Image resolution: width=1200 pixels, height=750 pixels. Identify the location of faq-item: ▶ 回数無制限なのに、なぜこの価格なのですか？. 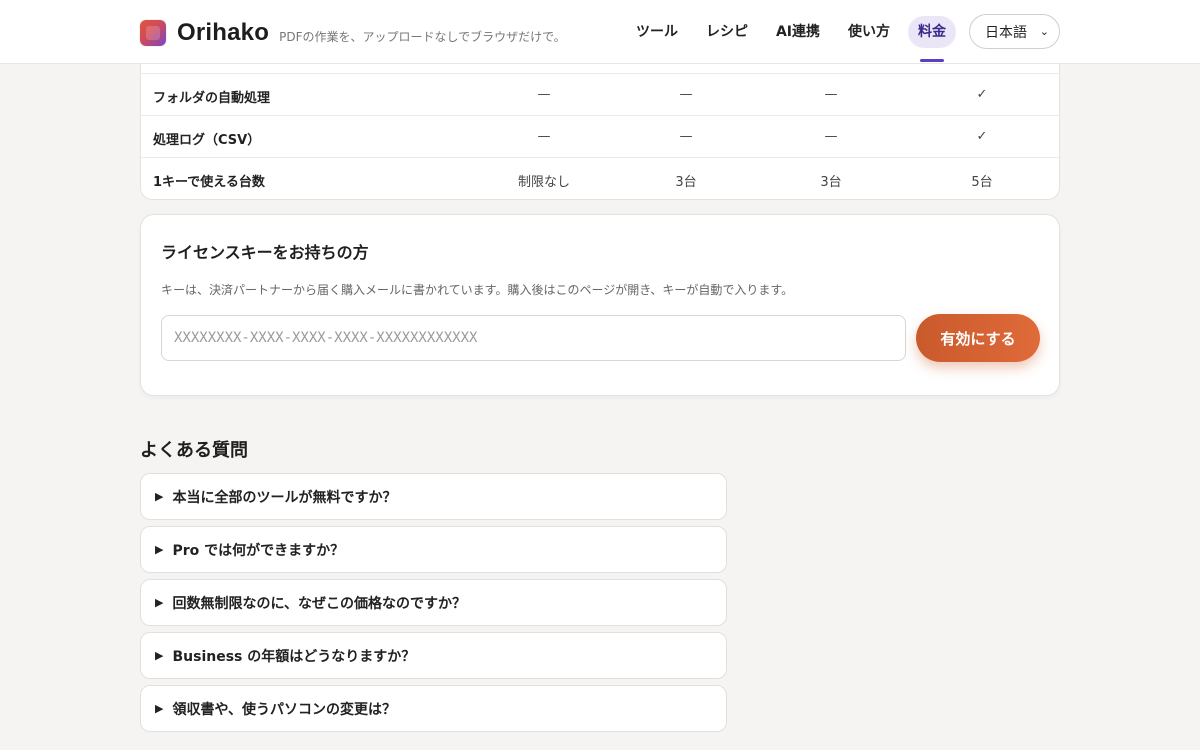
(433, 602).